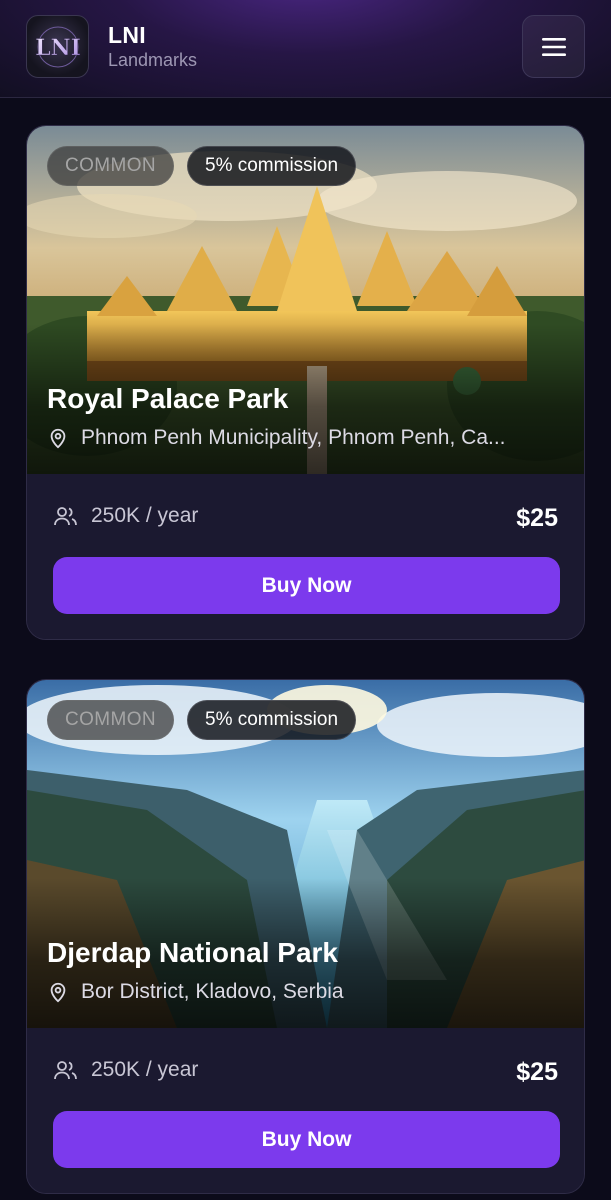  I want to click on app-title: LNI, so click(127, 35).